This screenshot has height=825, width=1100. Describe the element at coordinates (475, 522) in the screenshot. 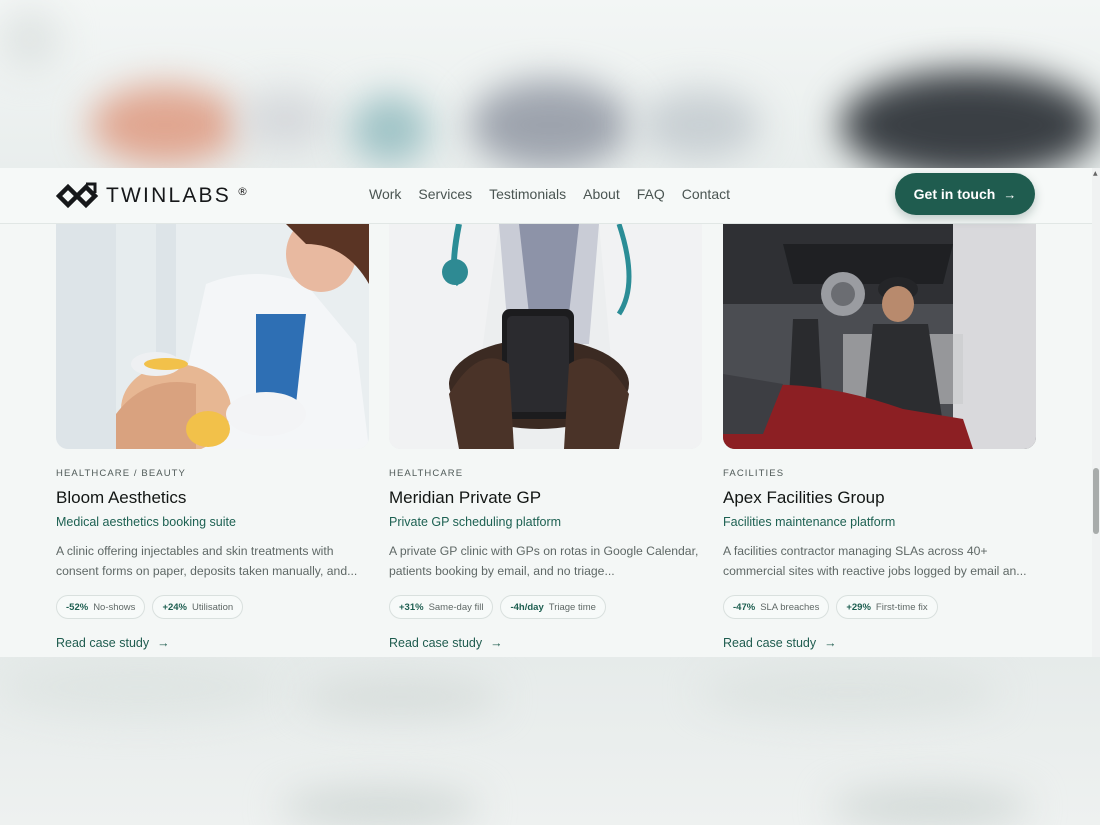

I see `card-subtitle: Private GP scheduling platform` at that location.